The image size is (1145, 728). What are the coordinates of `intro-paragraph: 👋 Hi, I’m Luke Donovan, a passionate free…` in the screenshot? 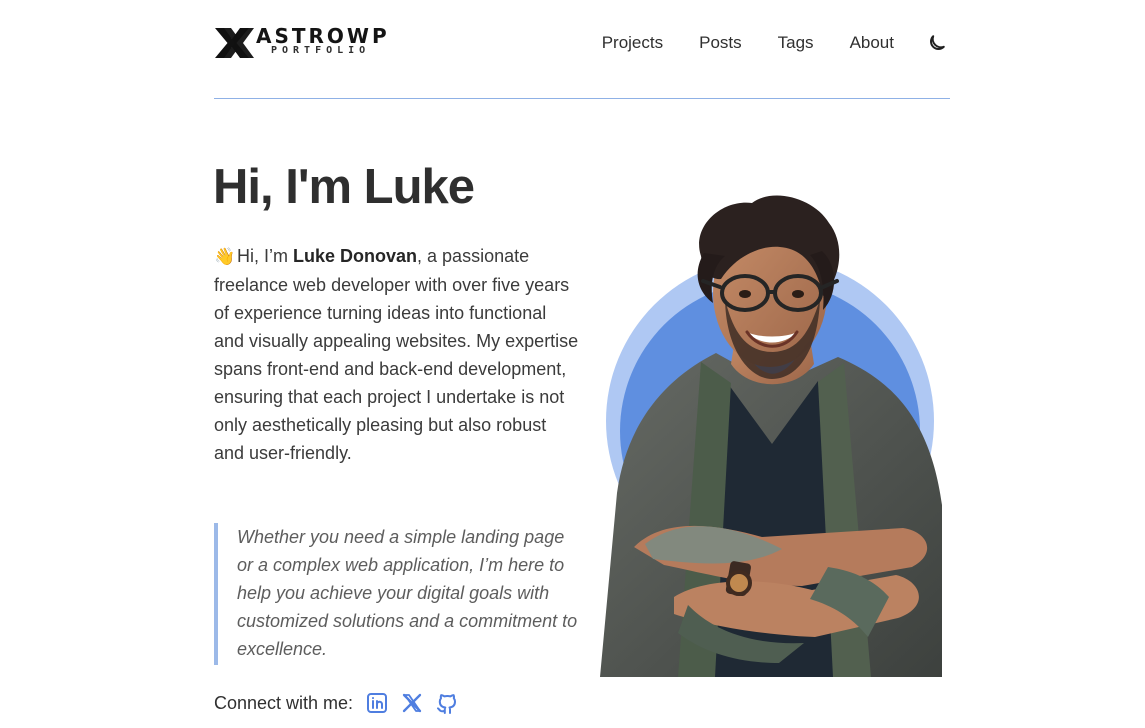 It's located at (396, 354).